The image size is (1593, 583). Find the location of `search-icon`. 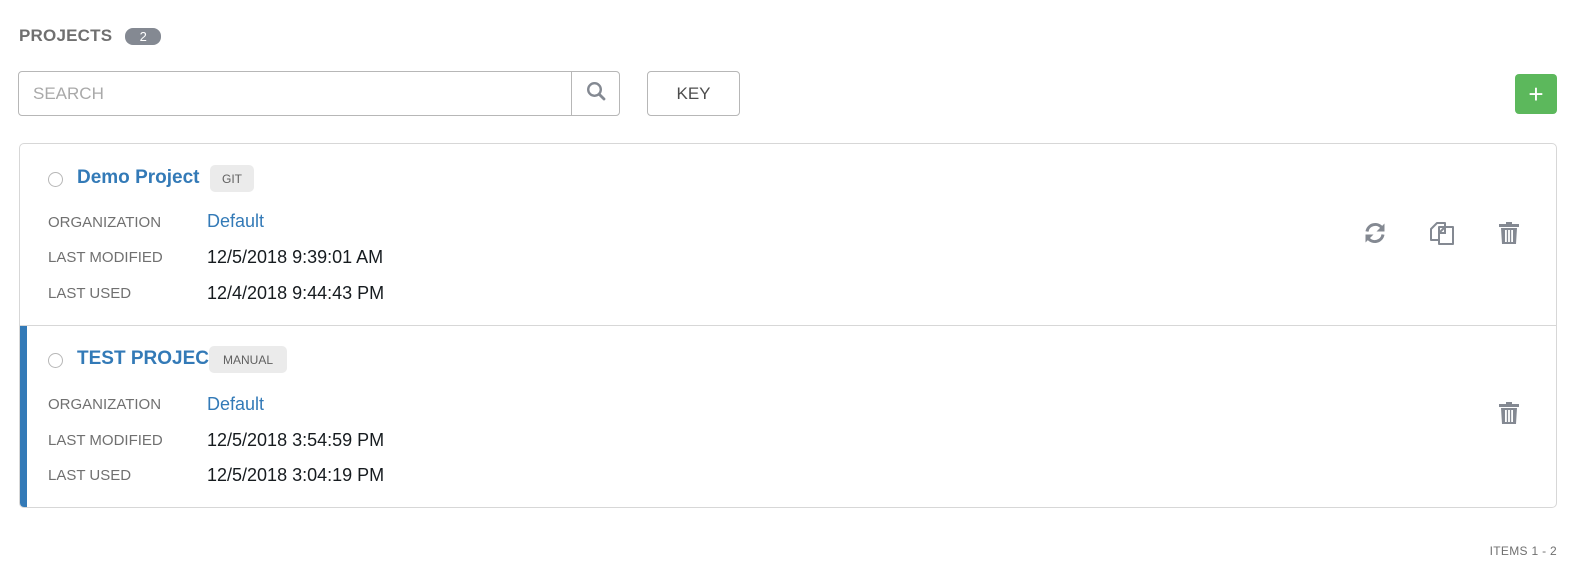

search-icon is located at coordinates (596, 93).